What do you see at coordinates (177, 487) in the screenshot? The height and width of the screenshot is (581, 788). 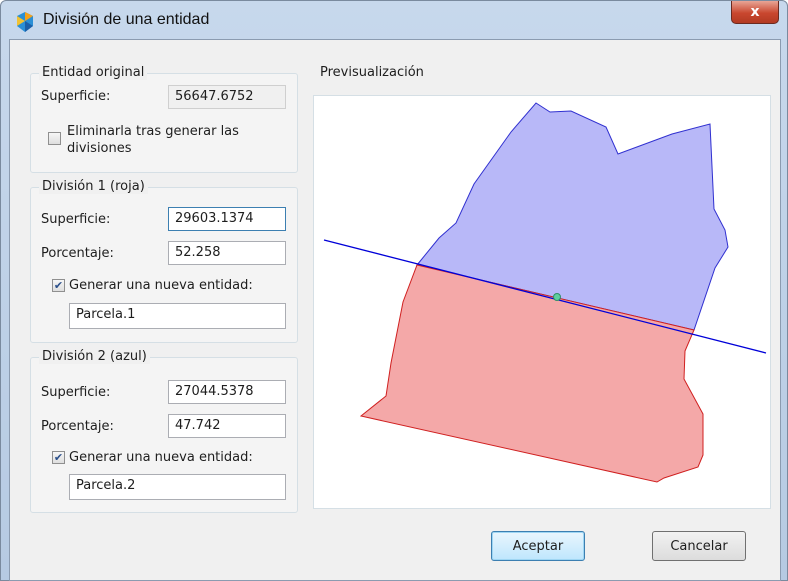 I see `division2-entity-name-input: Parcela.2` at bounding box center [177, 487].